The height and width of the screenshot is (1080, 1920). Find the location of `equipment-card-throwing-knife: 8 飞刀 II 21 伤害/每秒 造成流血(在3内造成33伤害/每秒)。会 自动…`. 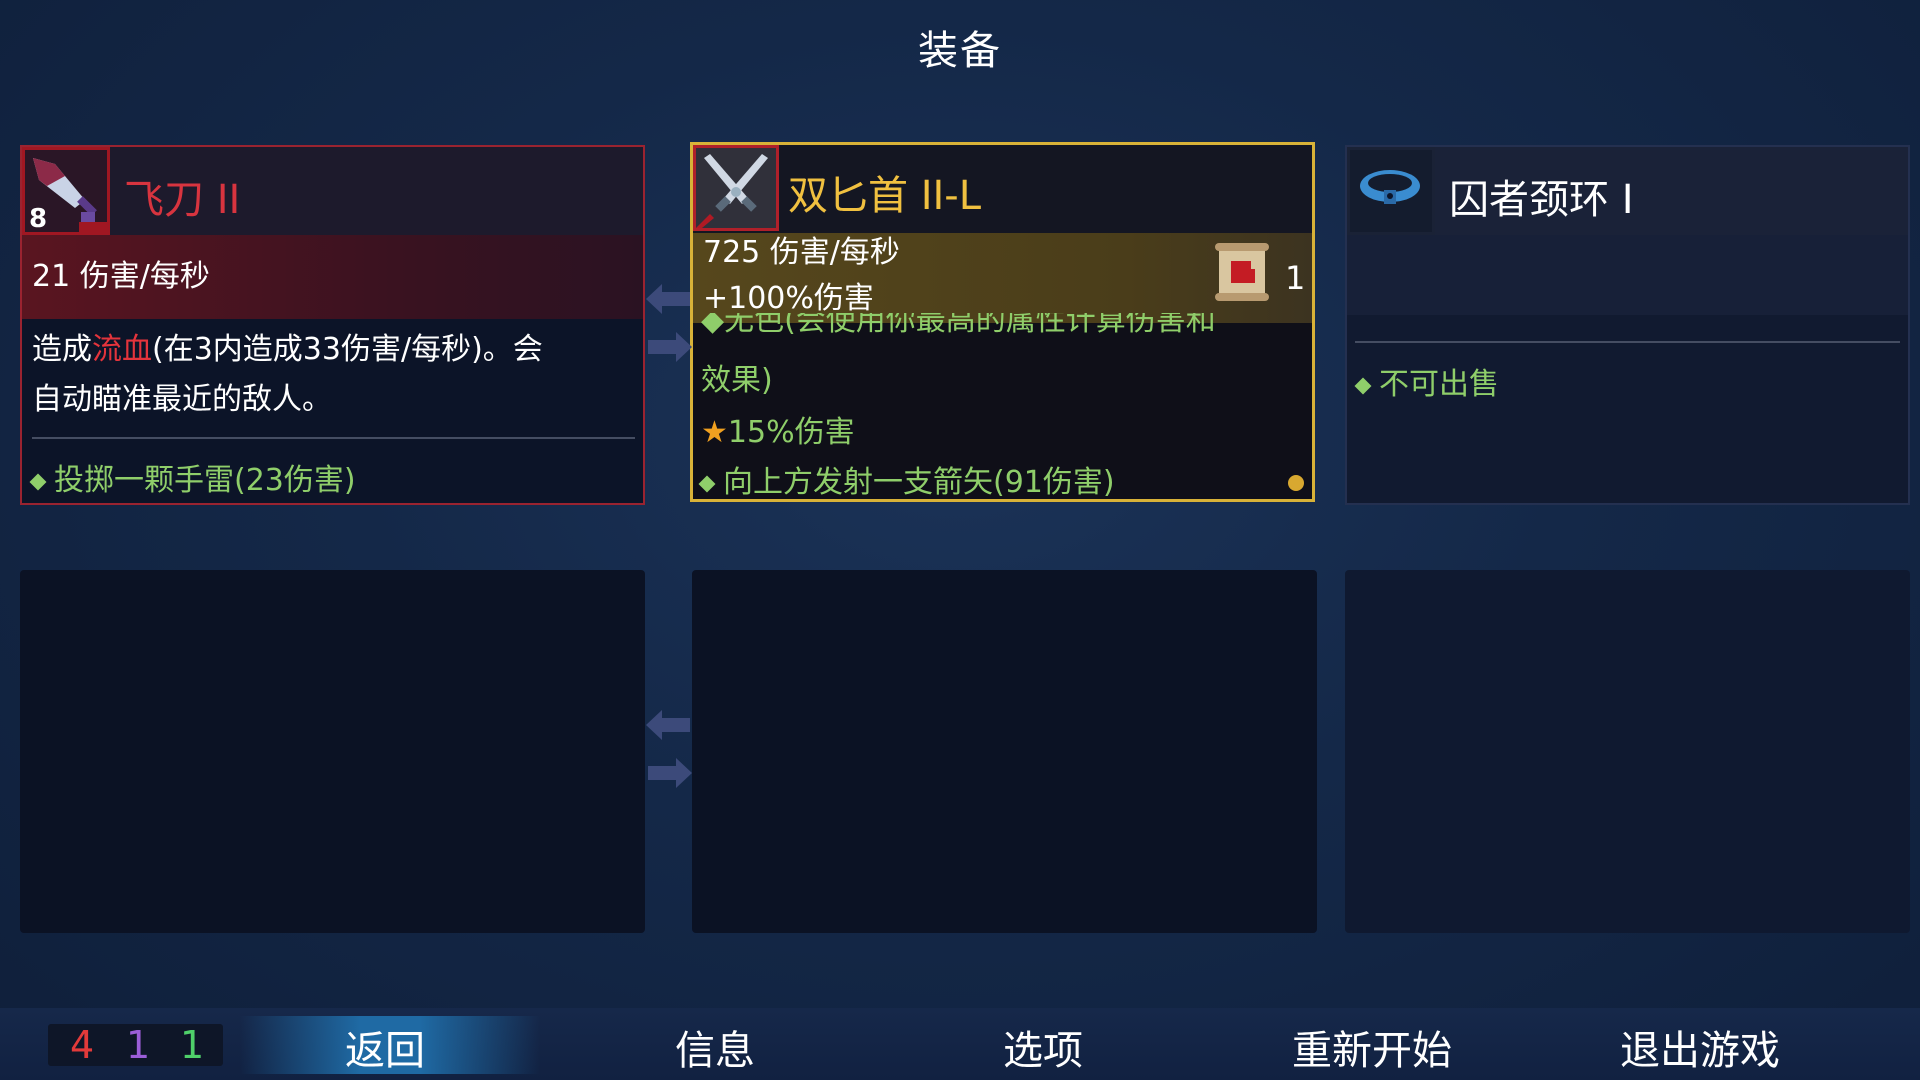

equipment-card-throwing-knife: 8 飞刀 II 21 伤害/每秒 造成流血(在3内造成33伤害/每秒)。会 自动… is located at coordinates (332, 325).